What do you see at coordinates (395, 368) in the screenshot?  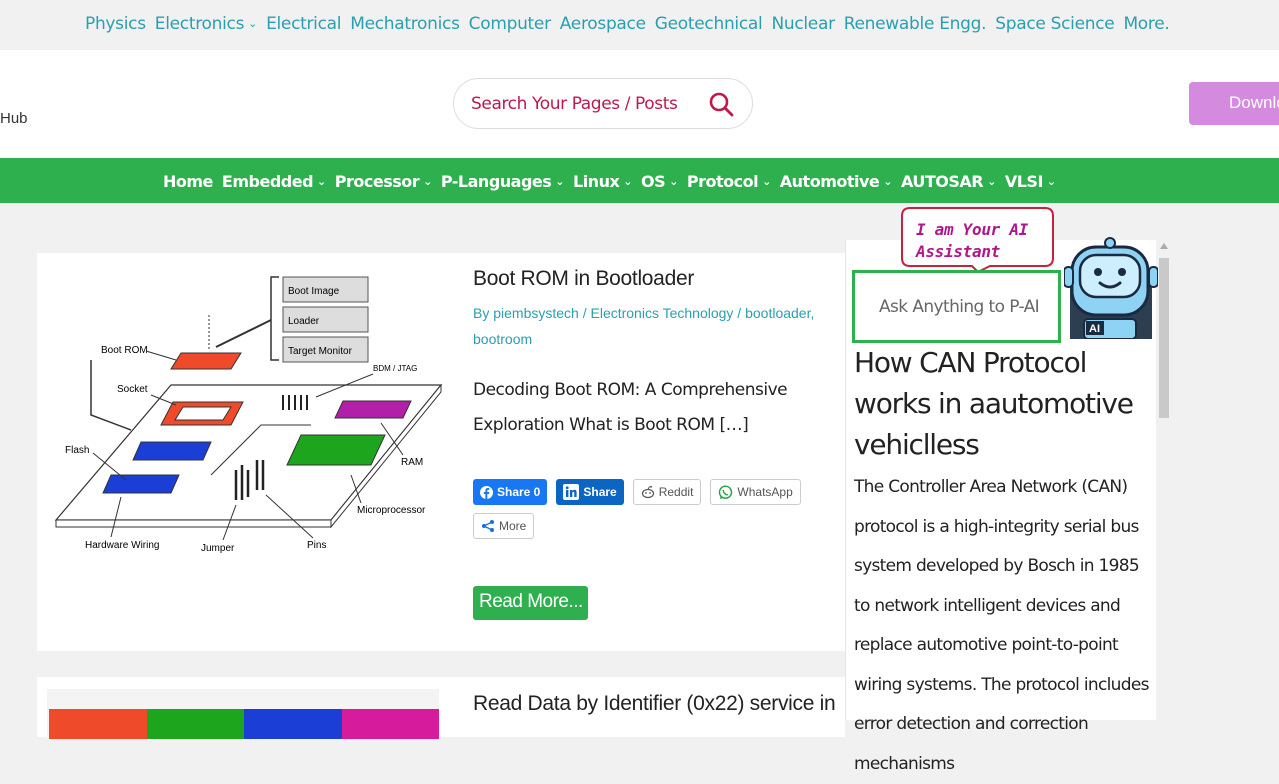 I see `diagram-label-bdm: BDM / JTAG` at bounding box center [395, 368].